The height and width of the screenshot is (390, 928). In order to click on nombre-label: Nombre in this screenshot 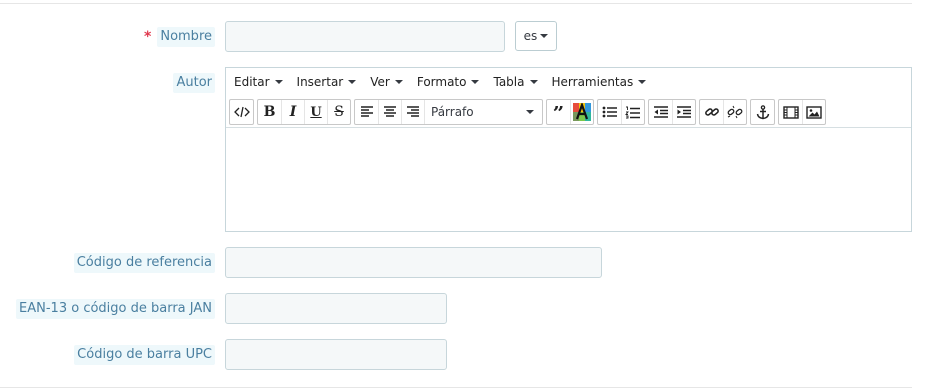, I will do `click(186, 37)`.